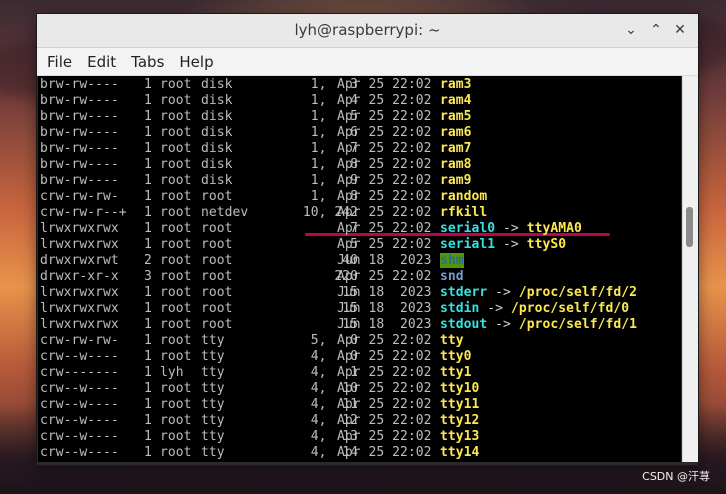 This screenshot has width=726, height=494. I want to click on file-name-group: snd, so click(452, 277).